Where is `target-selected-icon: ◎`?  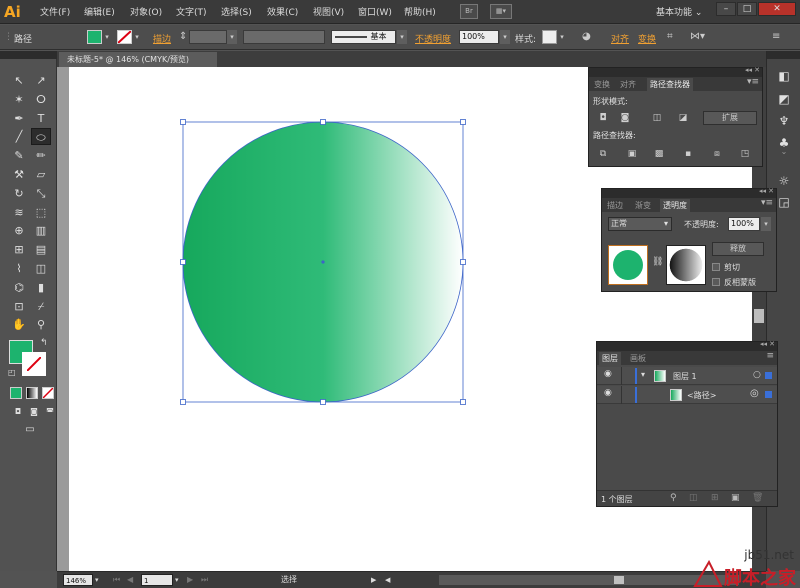
target-selected-icon: ◎ is located at coordinates (754, 393).